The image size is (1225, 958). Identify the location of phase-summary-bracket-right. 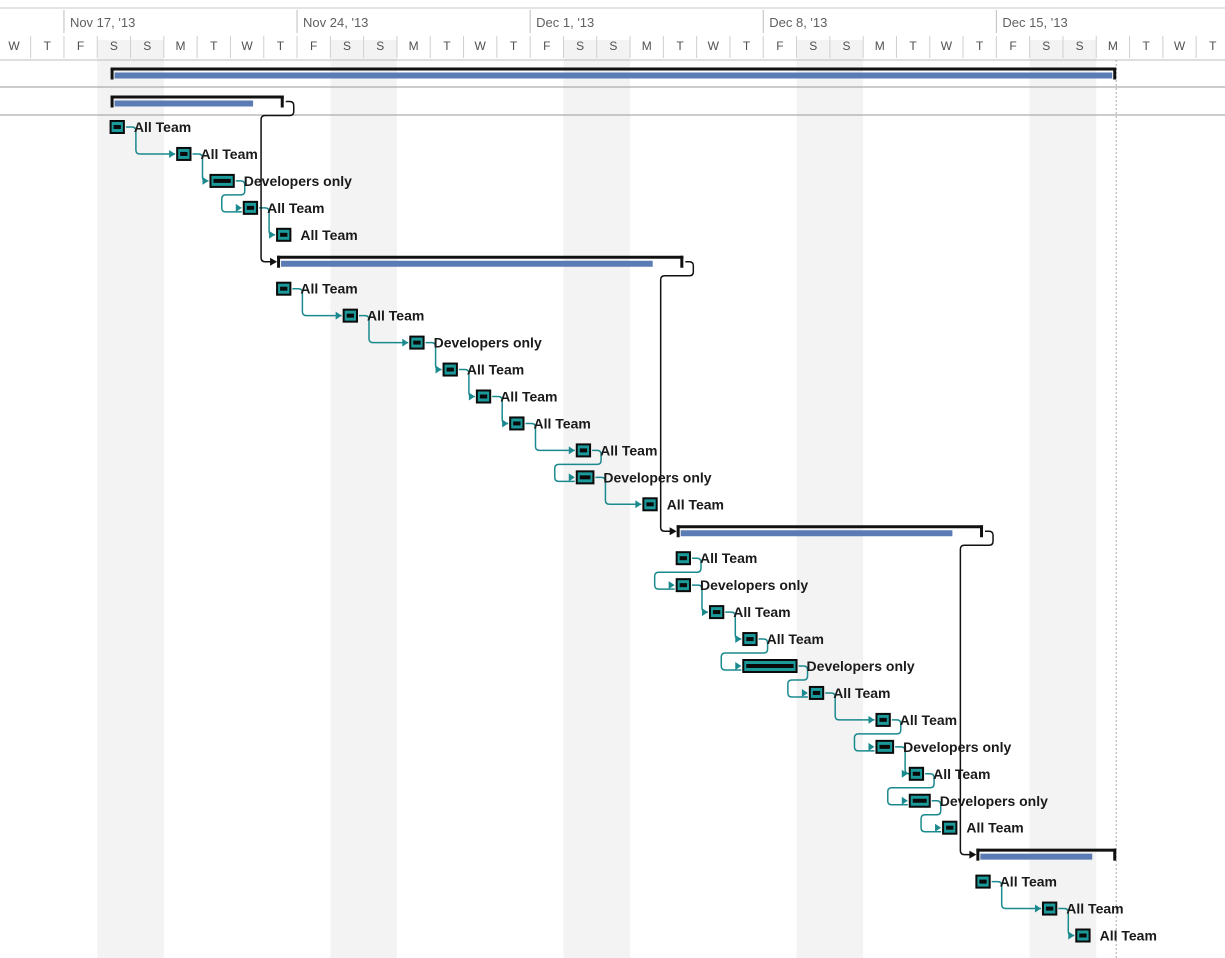
(982, 531).